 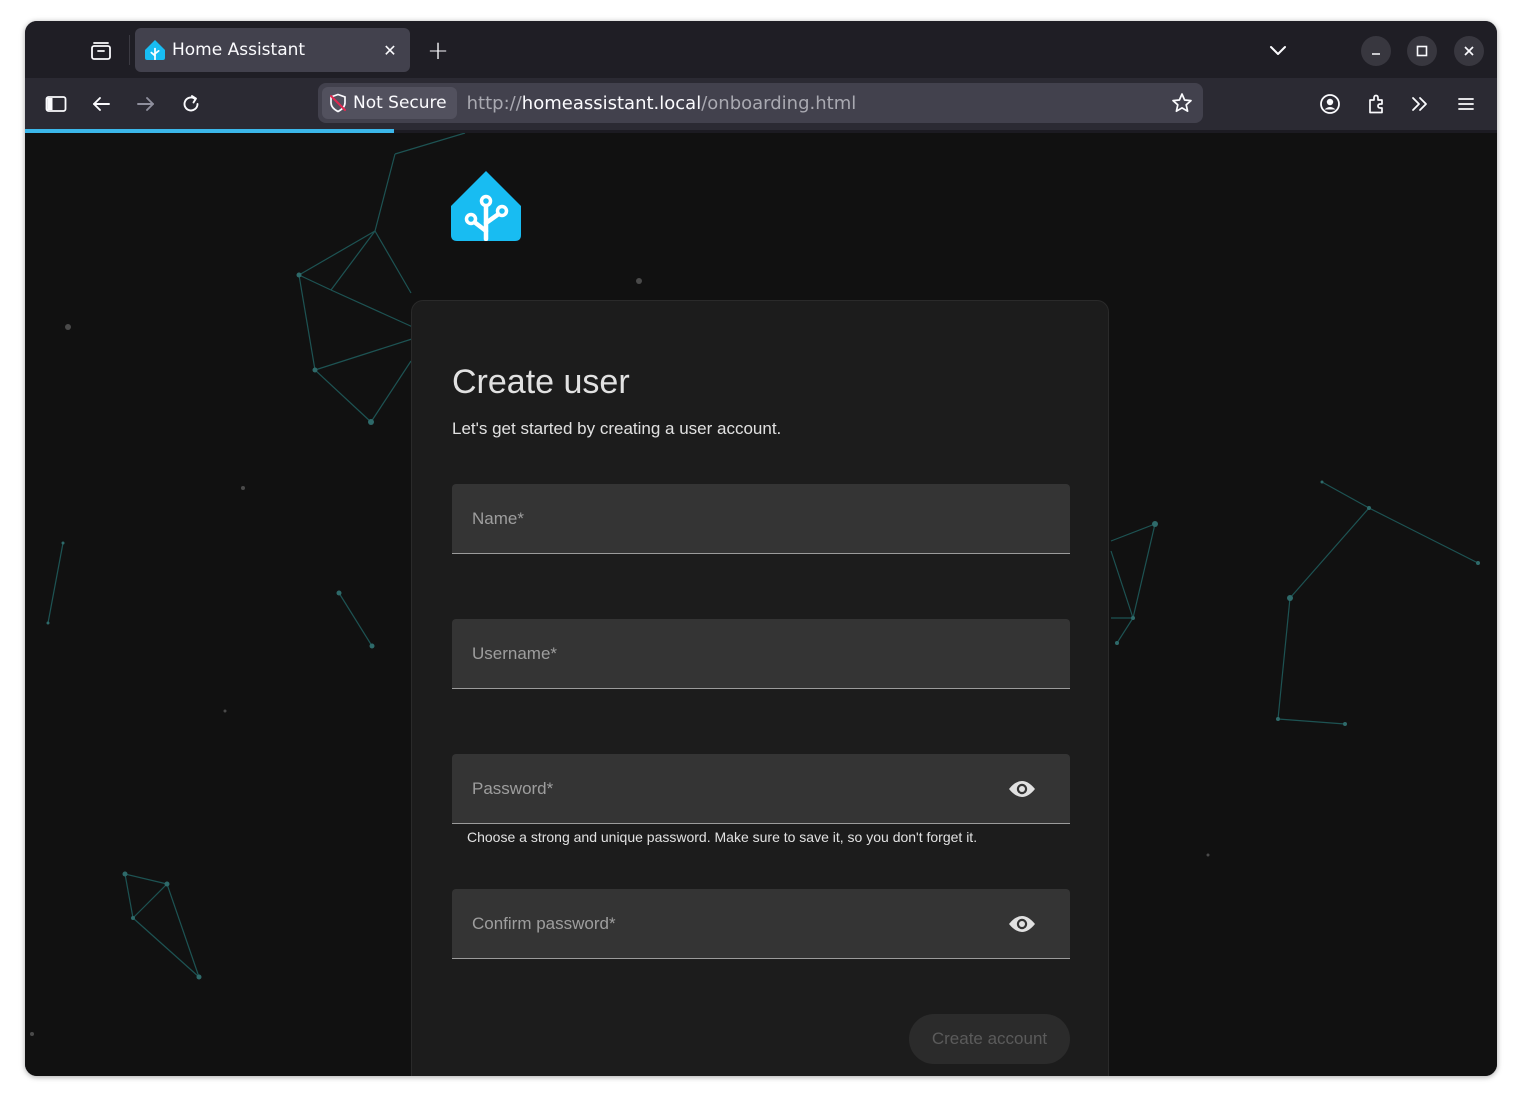 I want to click on tab-home-assistant: Home Assistant ✕, so click(x=272, y=50).